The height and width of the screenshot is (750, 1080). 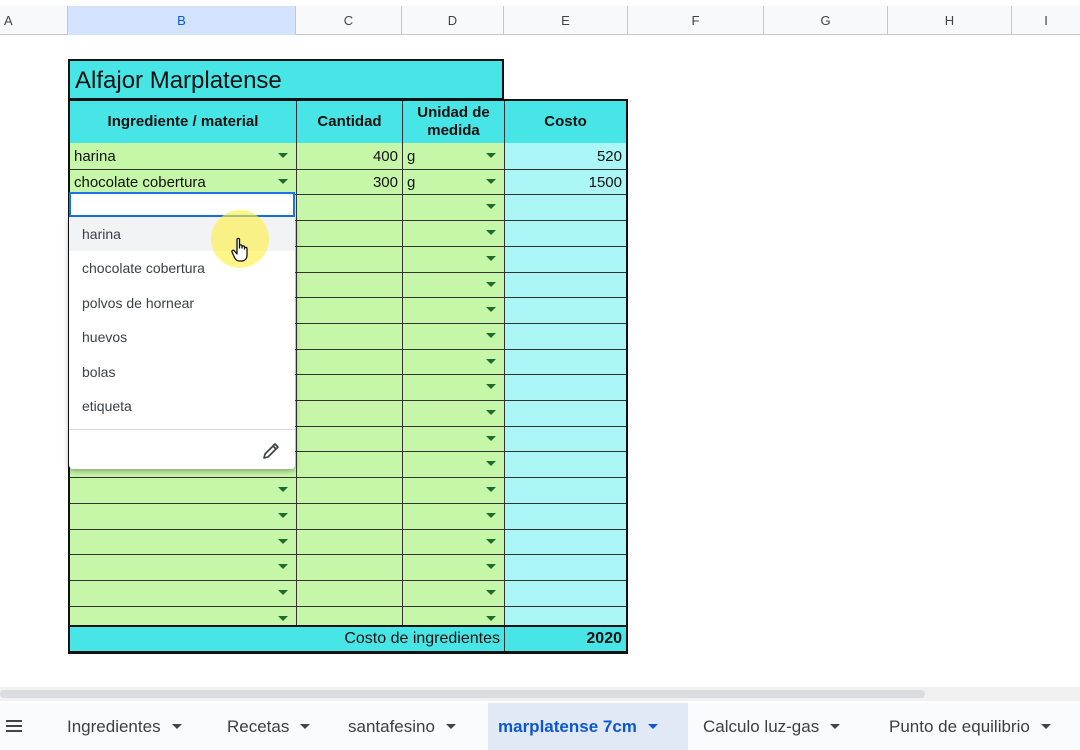 I want to click on dropdown-option: huevos, so click(x=182, y=337).